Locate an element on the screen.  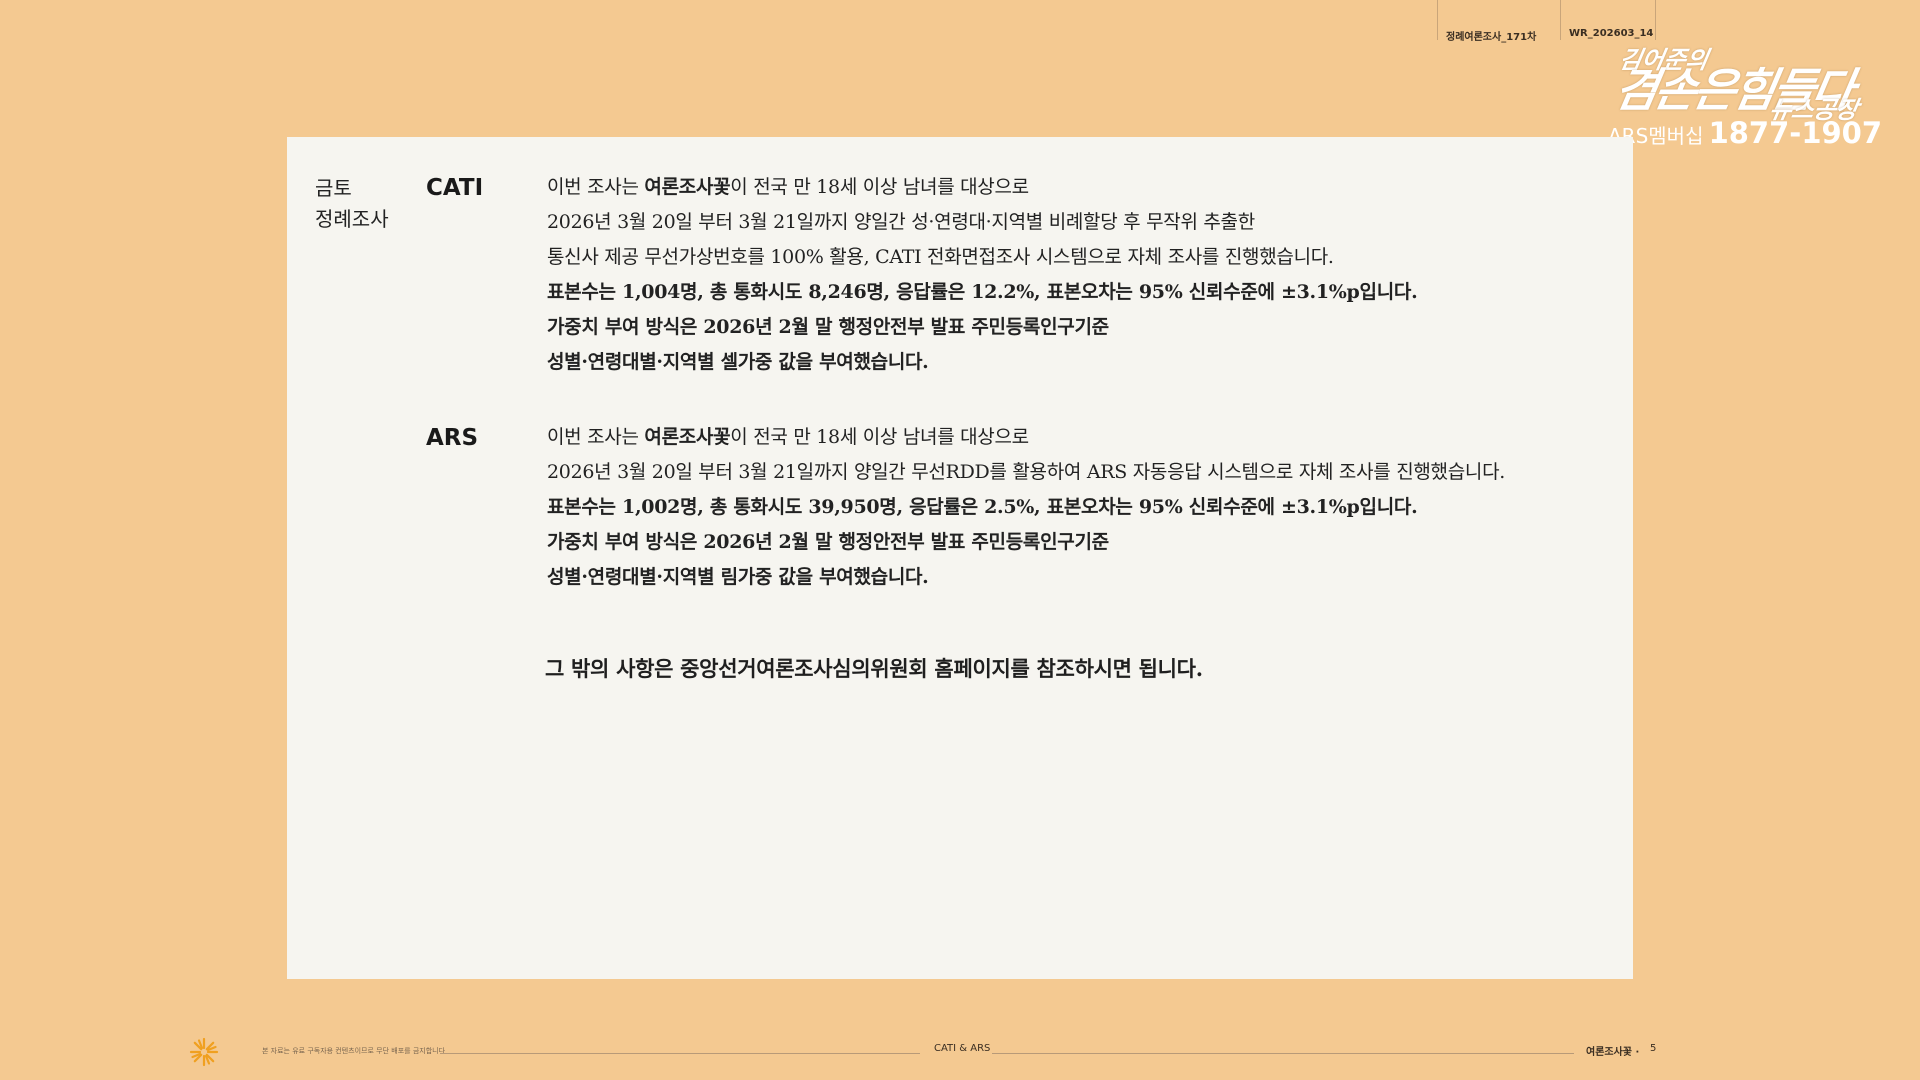
cati-line-5: 가중치 부여 방식은 2026년 2월 말 행정안전부 발표 주민등록인구기준 is located at coordinates (828, 327).